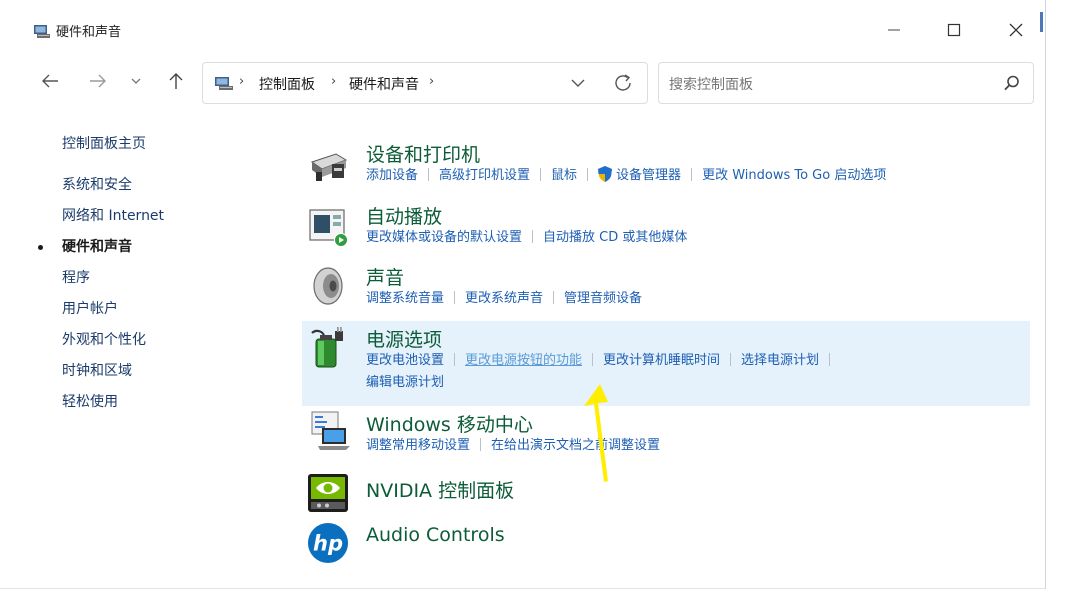 This screenshot has width=1065, height=604. Describe the element at coordinates (578, 83) in the screenshot. I see `address-dropdown-icon` at that location.